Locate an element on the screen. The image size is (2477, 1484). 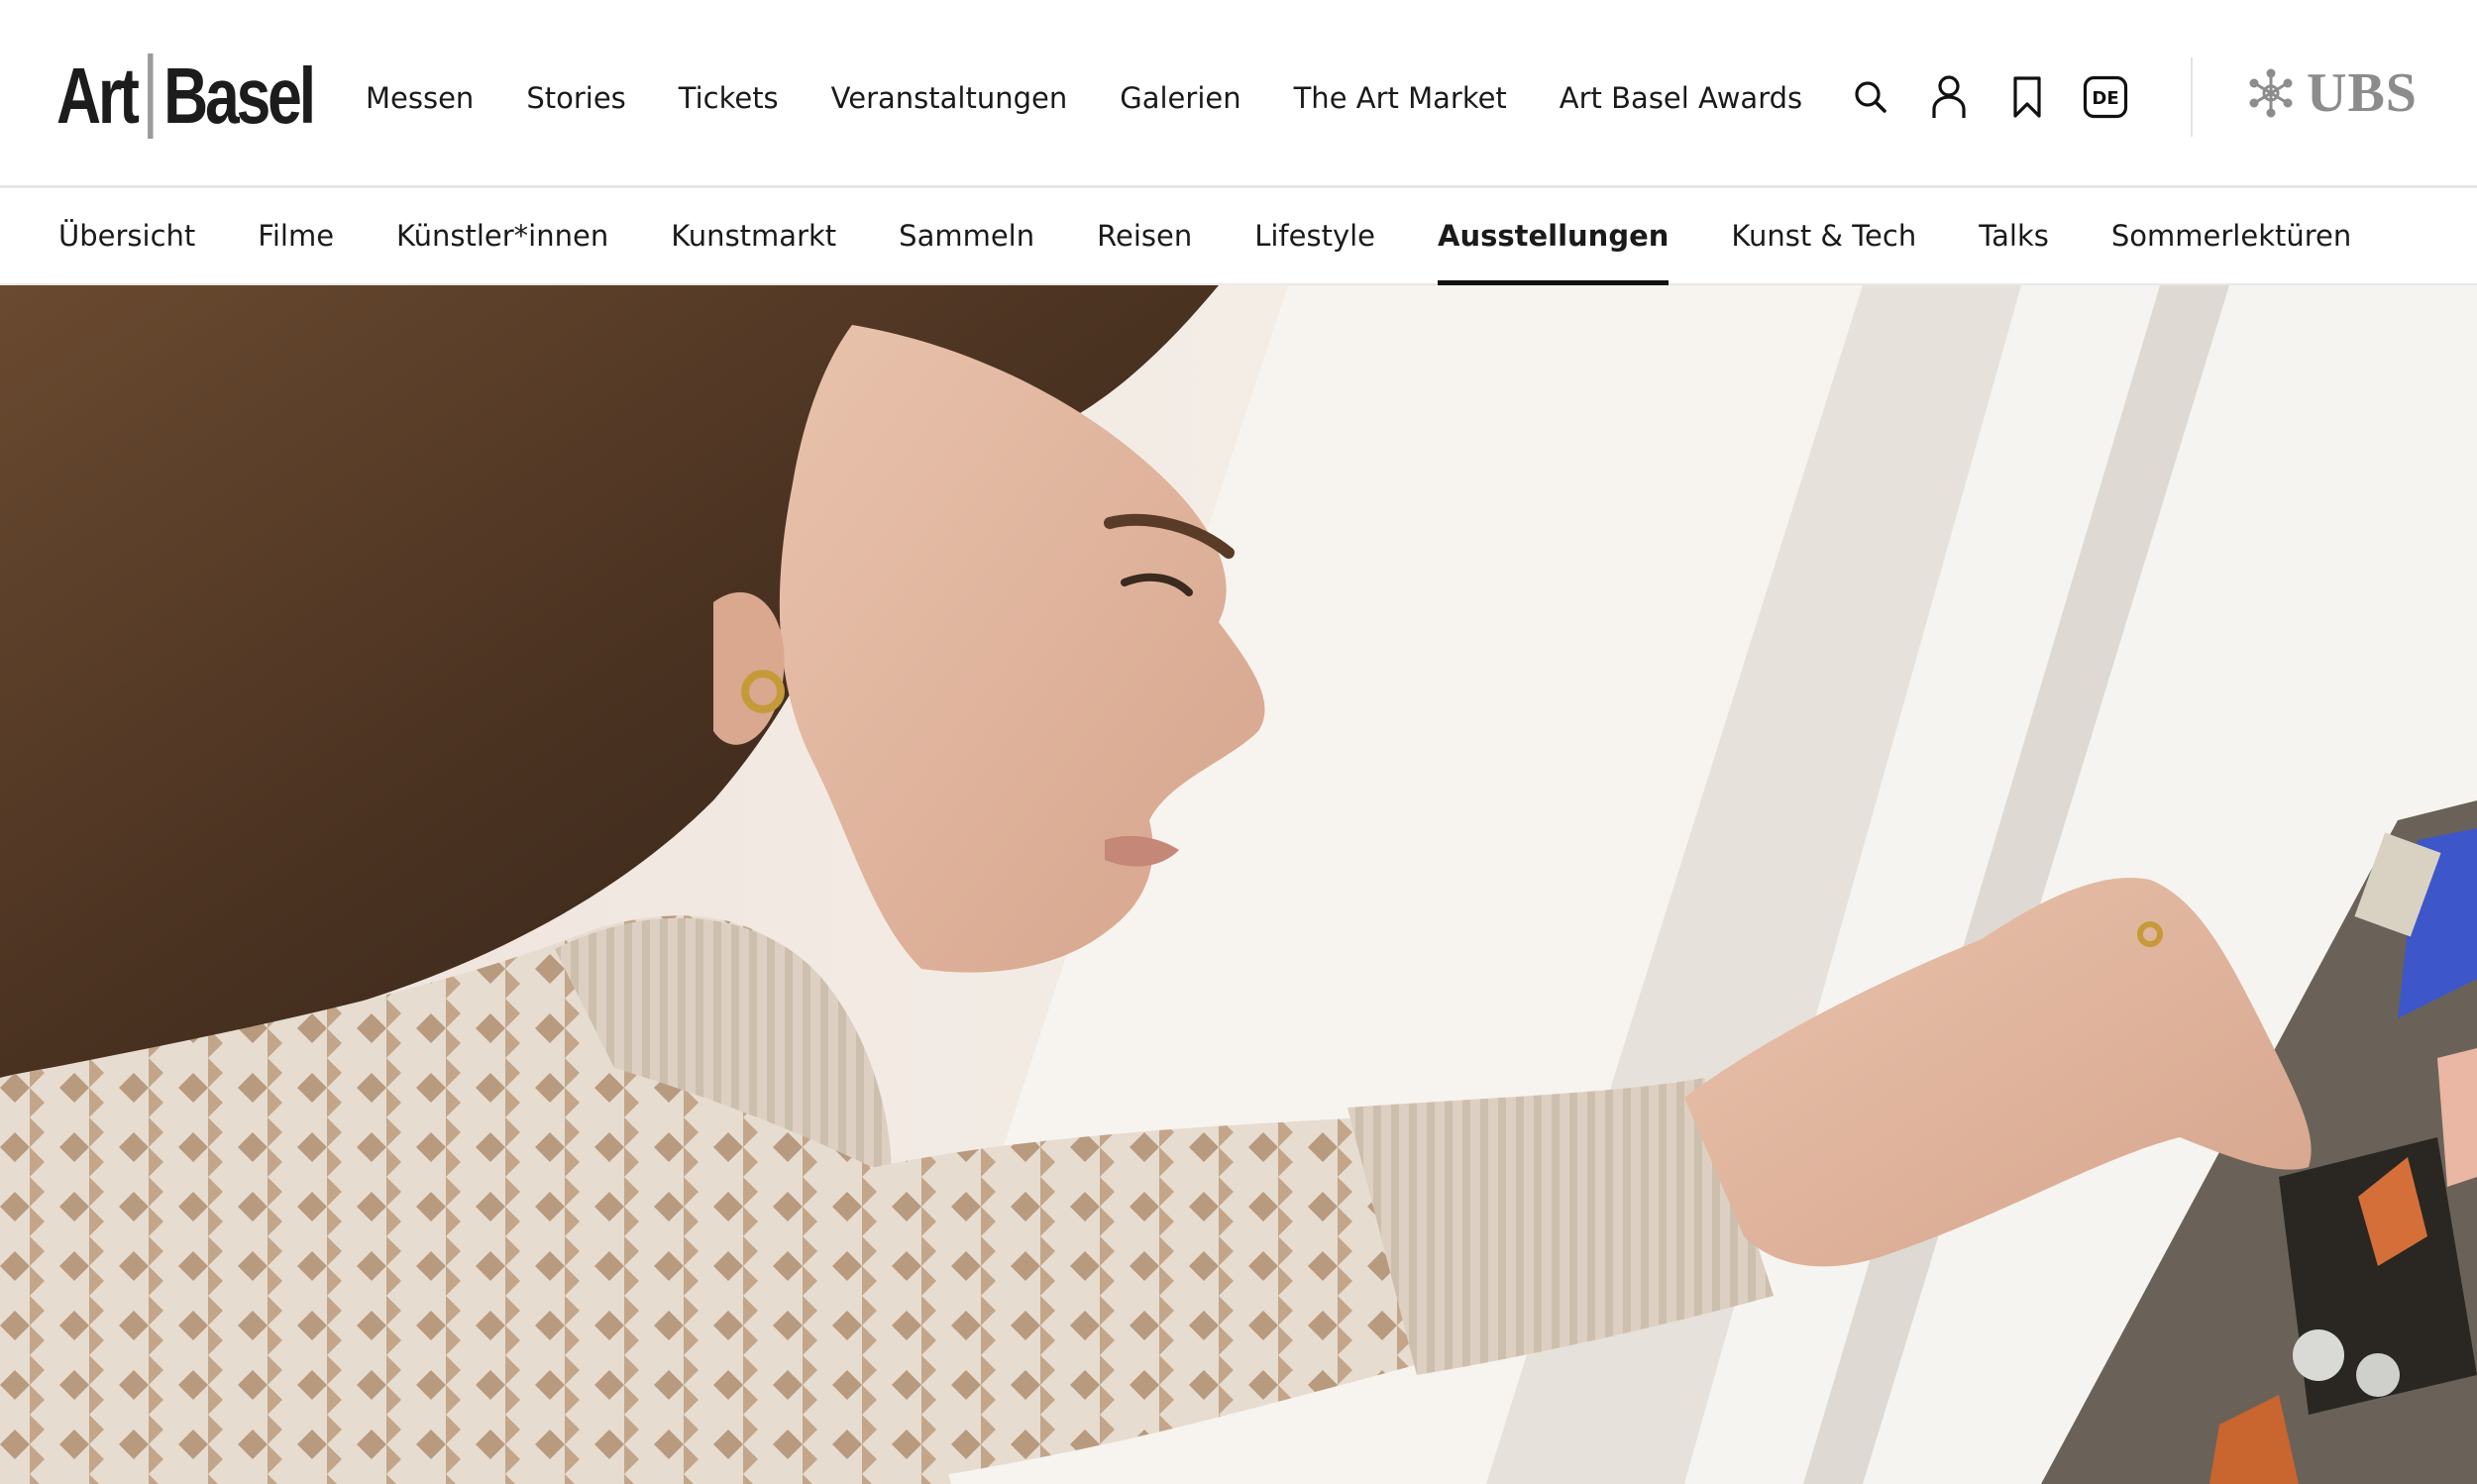
search-button is located at coordinates (1871, 97).